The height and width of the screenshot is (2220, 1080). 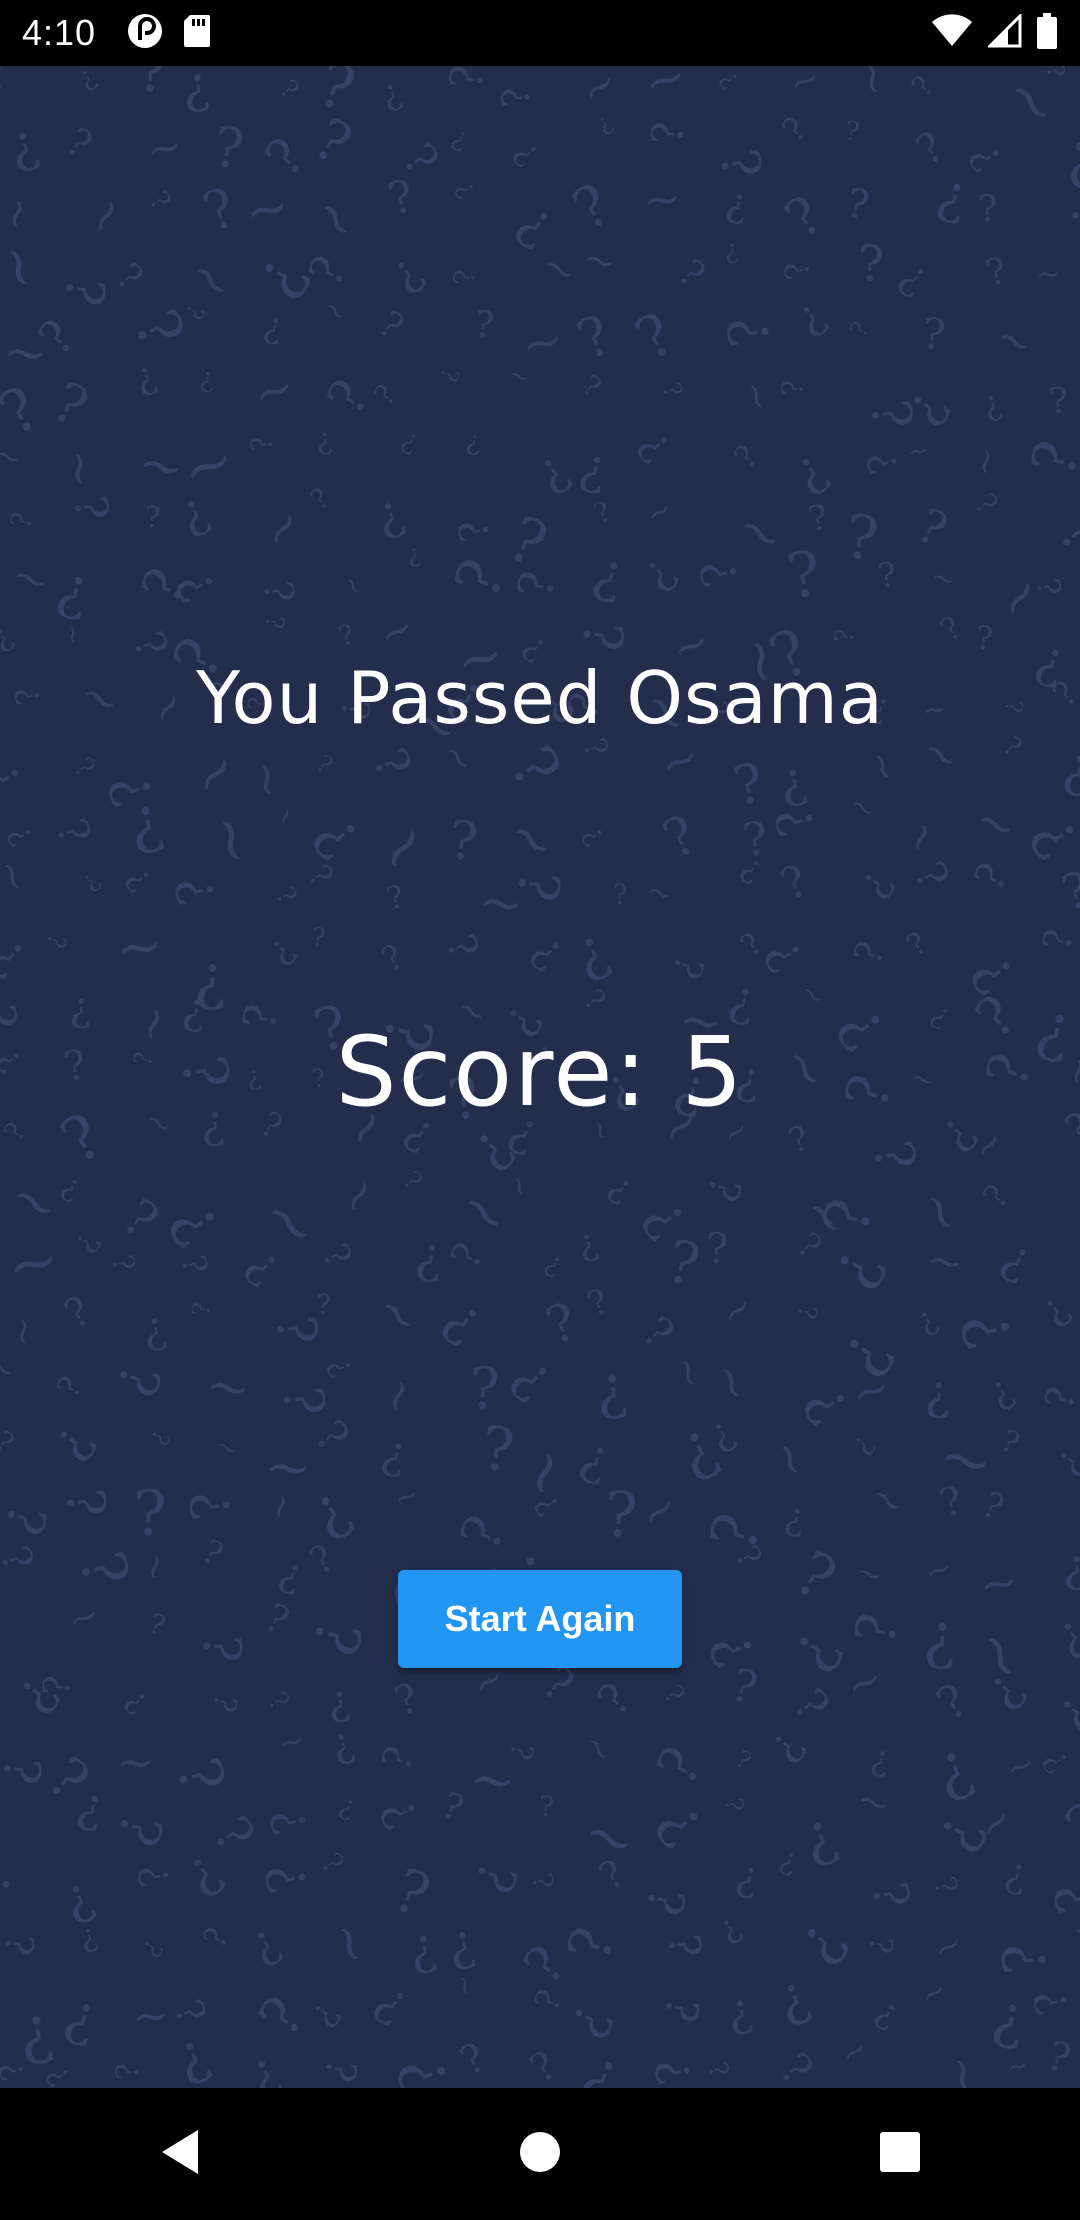 I want to click on start-again-button: Start Again, so click(x=540, y=1619).